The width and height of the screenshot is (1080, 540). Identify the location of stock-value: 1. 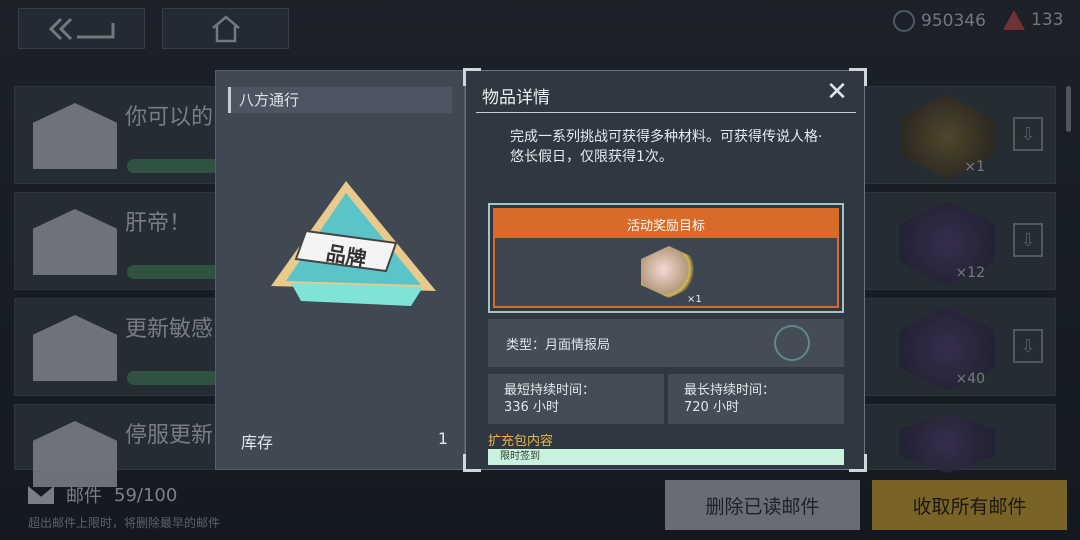
(442, 438).